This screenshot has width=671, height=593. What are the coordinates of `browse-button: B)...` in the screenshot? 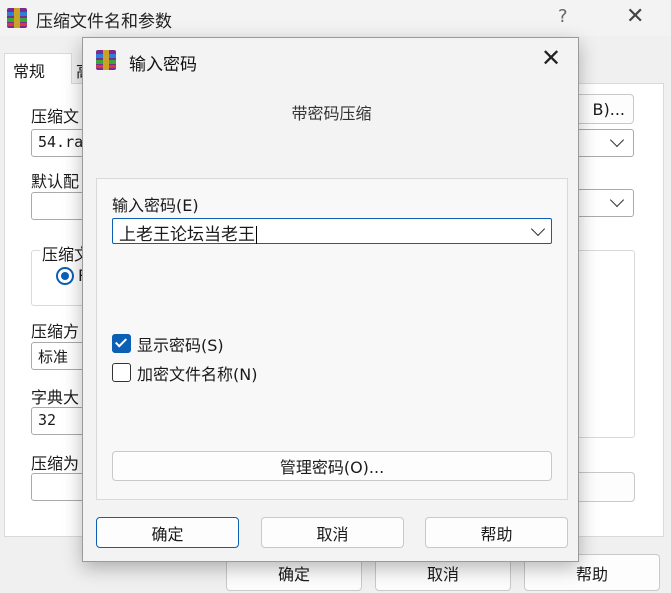 It's located at (603, 109).